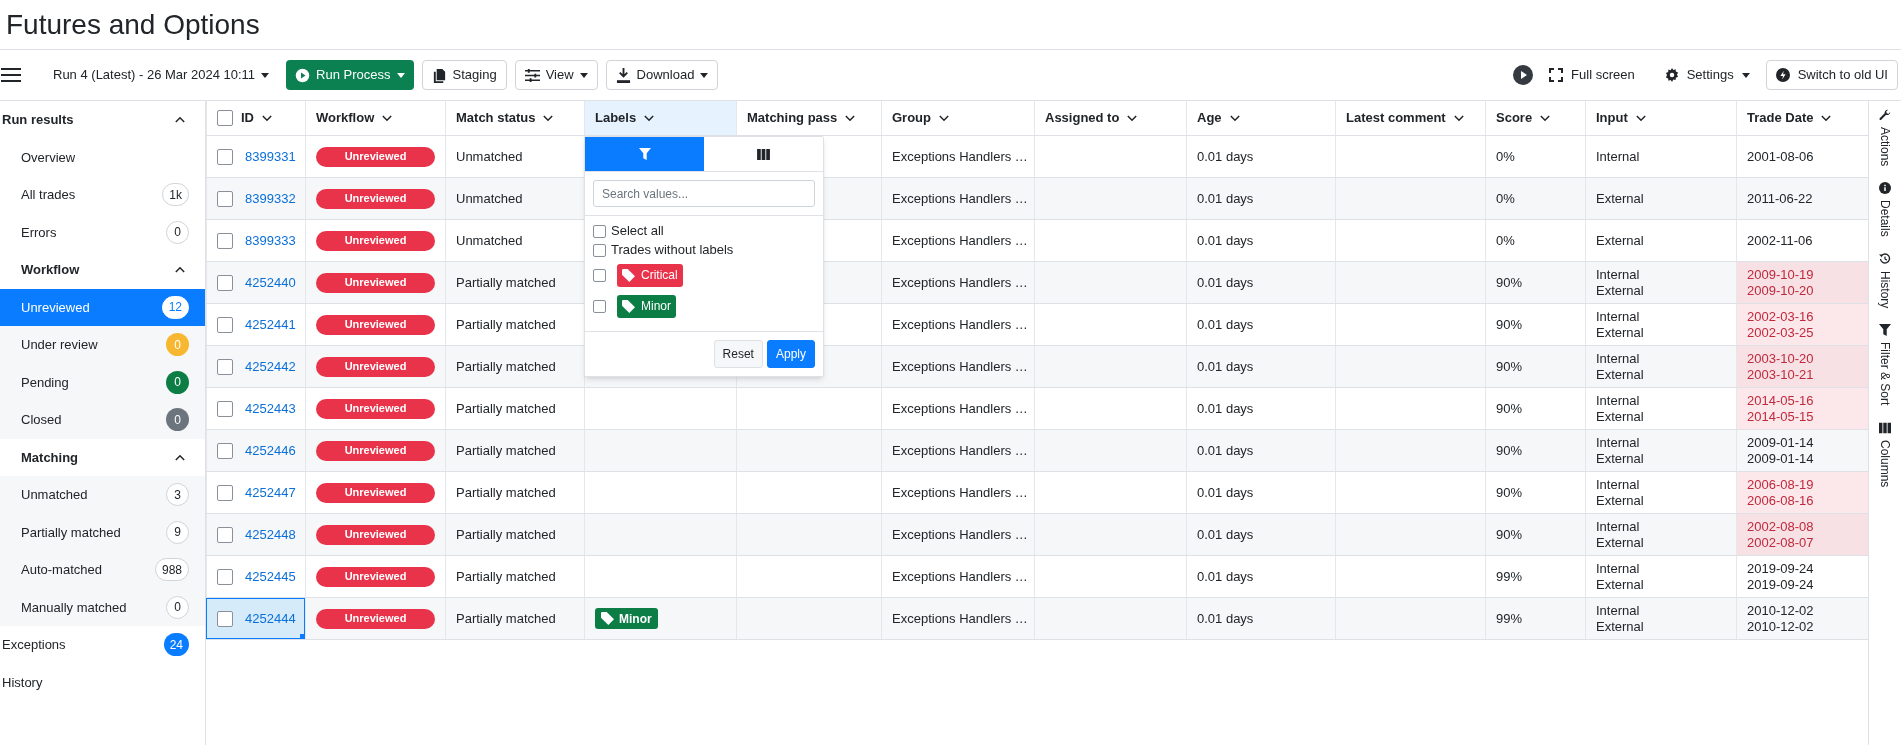 Image resolution: width=1901 pixels, height=745 pixels. I want to click on trade-id-link: 4252445, so click(270, 576).